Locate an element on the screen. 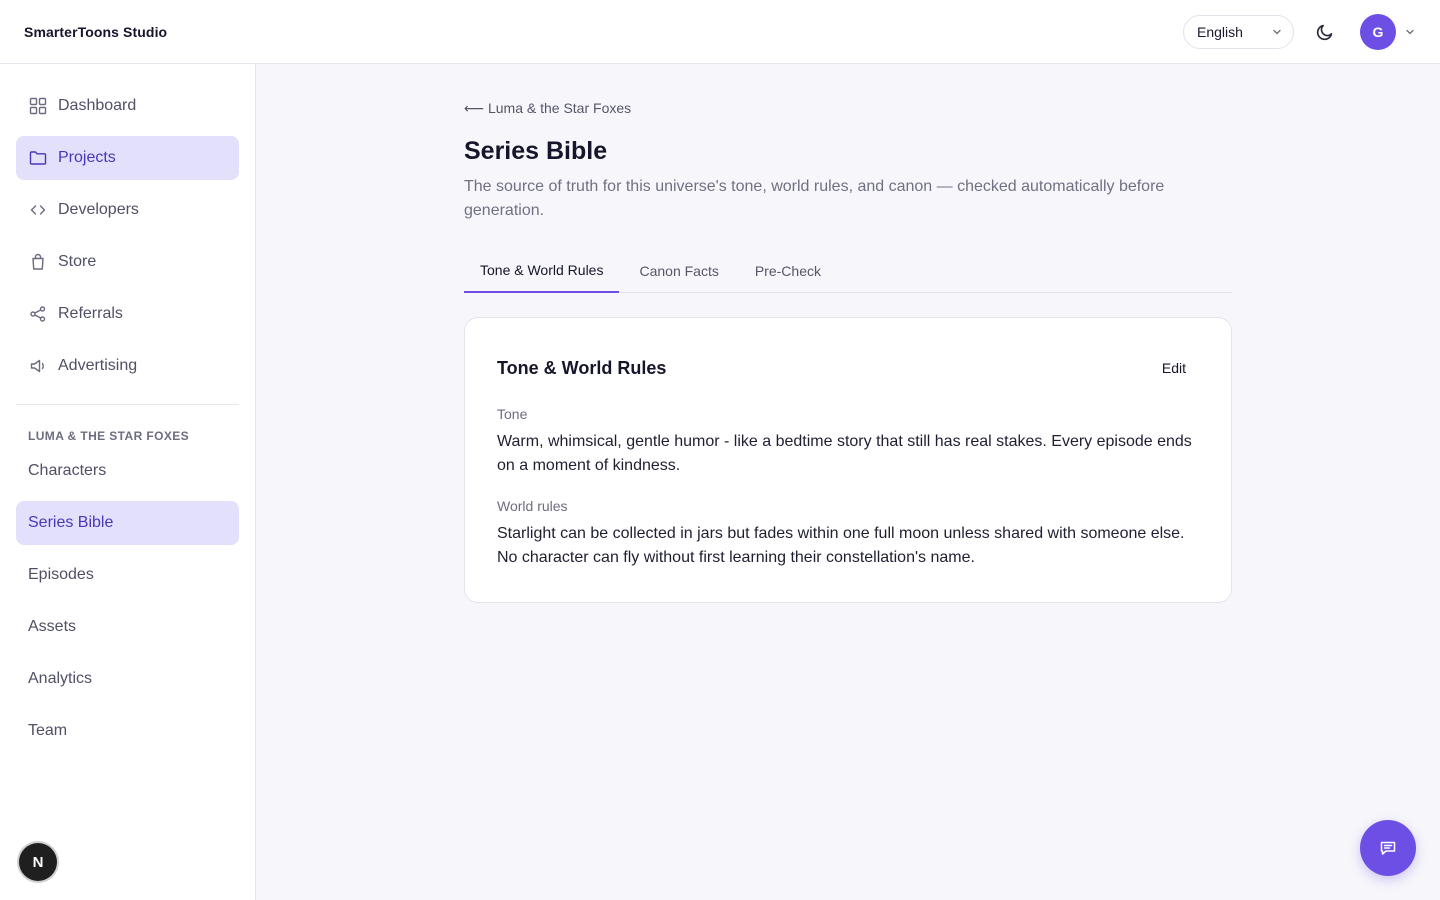 The height and width of the screenshot is (900, 1440). sidebar-item-characters: Characters is located at coordinates (127, 471).